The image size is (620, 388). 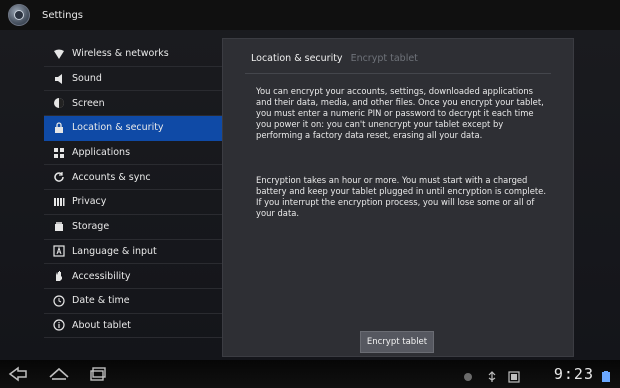 I want to click on status-clock: 9:23, so click(x=573, y=374).